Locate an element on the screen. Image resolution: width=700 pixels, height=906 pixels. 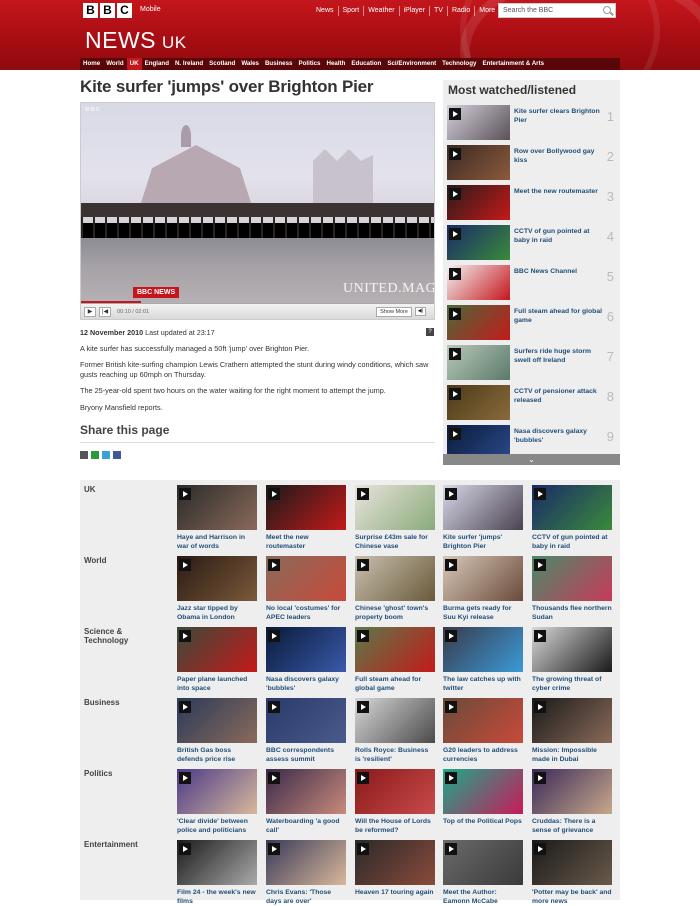
story-tile: Chinese 'ghost' town's property boom is located at coordinates (395, 589).